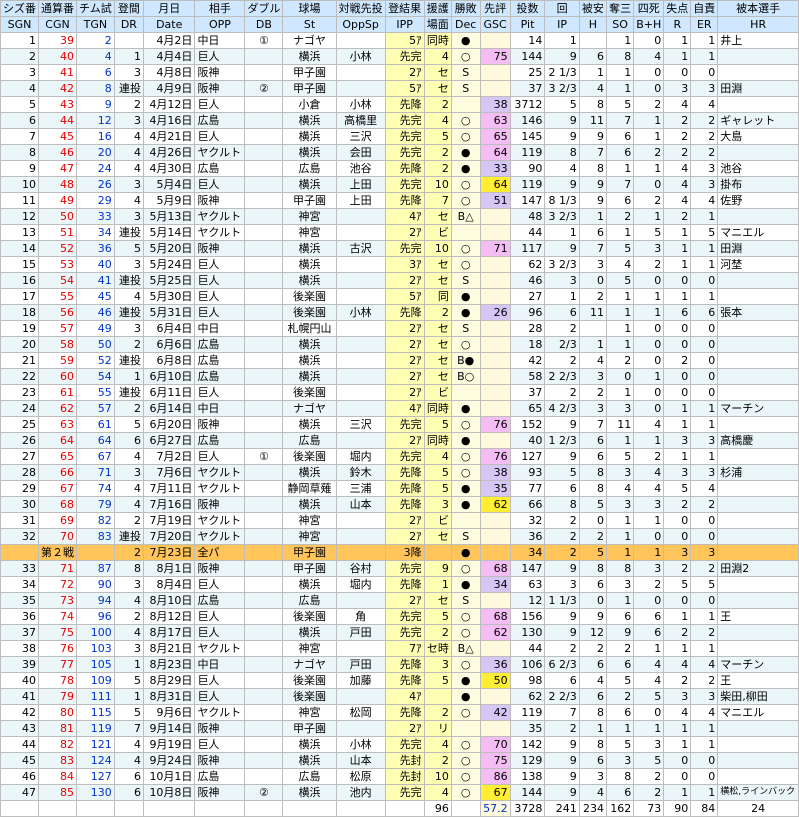 The width and height of the screenshot is (799, 817). Describe the element at coordinates (620, 56) in the screenshot. I see `cell-so: 8` at that location.